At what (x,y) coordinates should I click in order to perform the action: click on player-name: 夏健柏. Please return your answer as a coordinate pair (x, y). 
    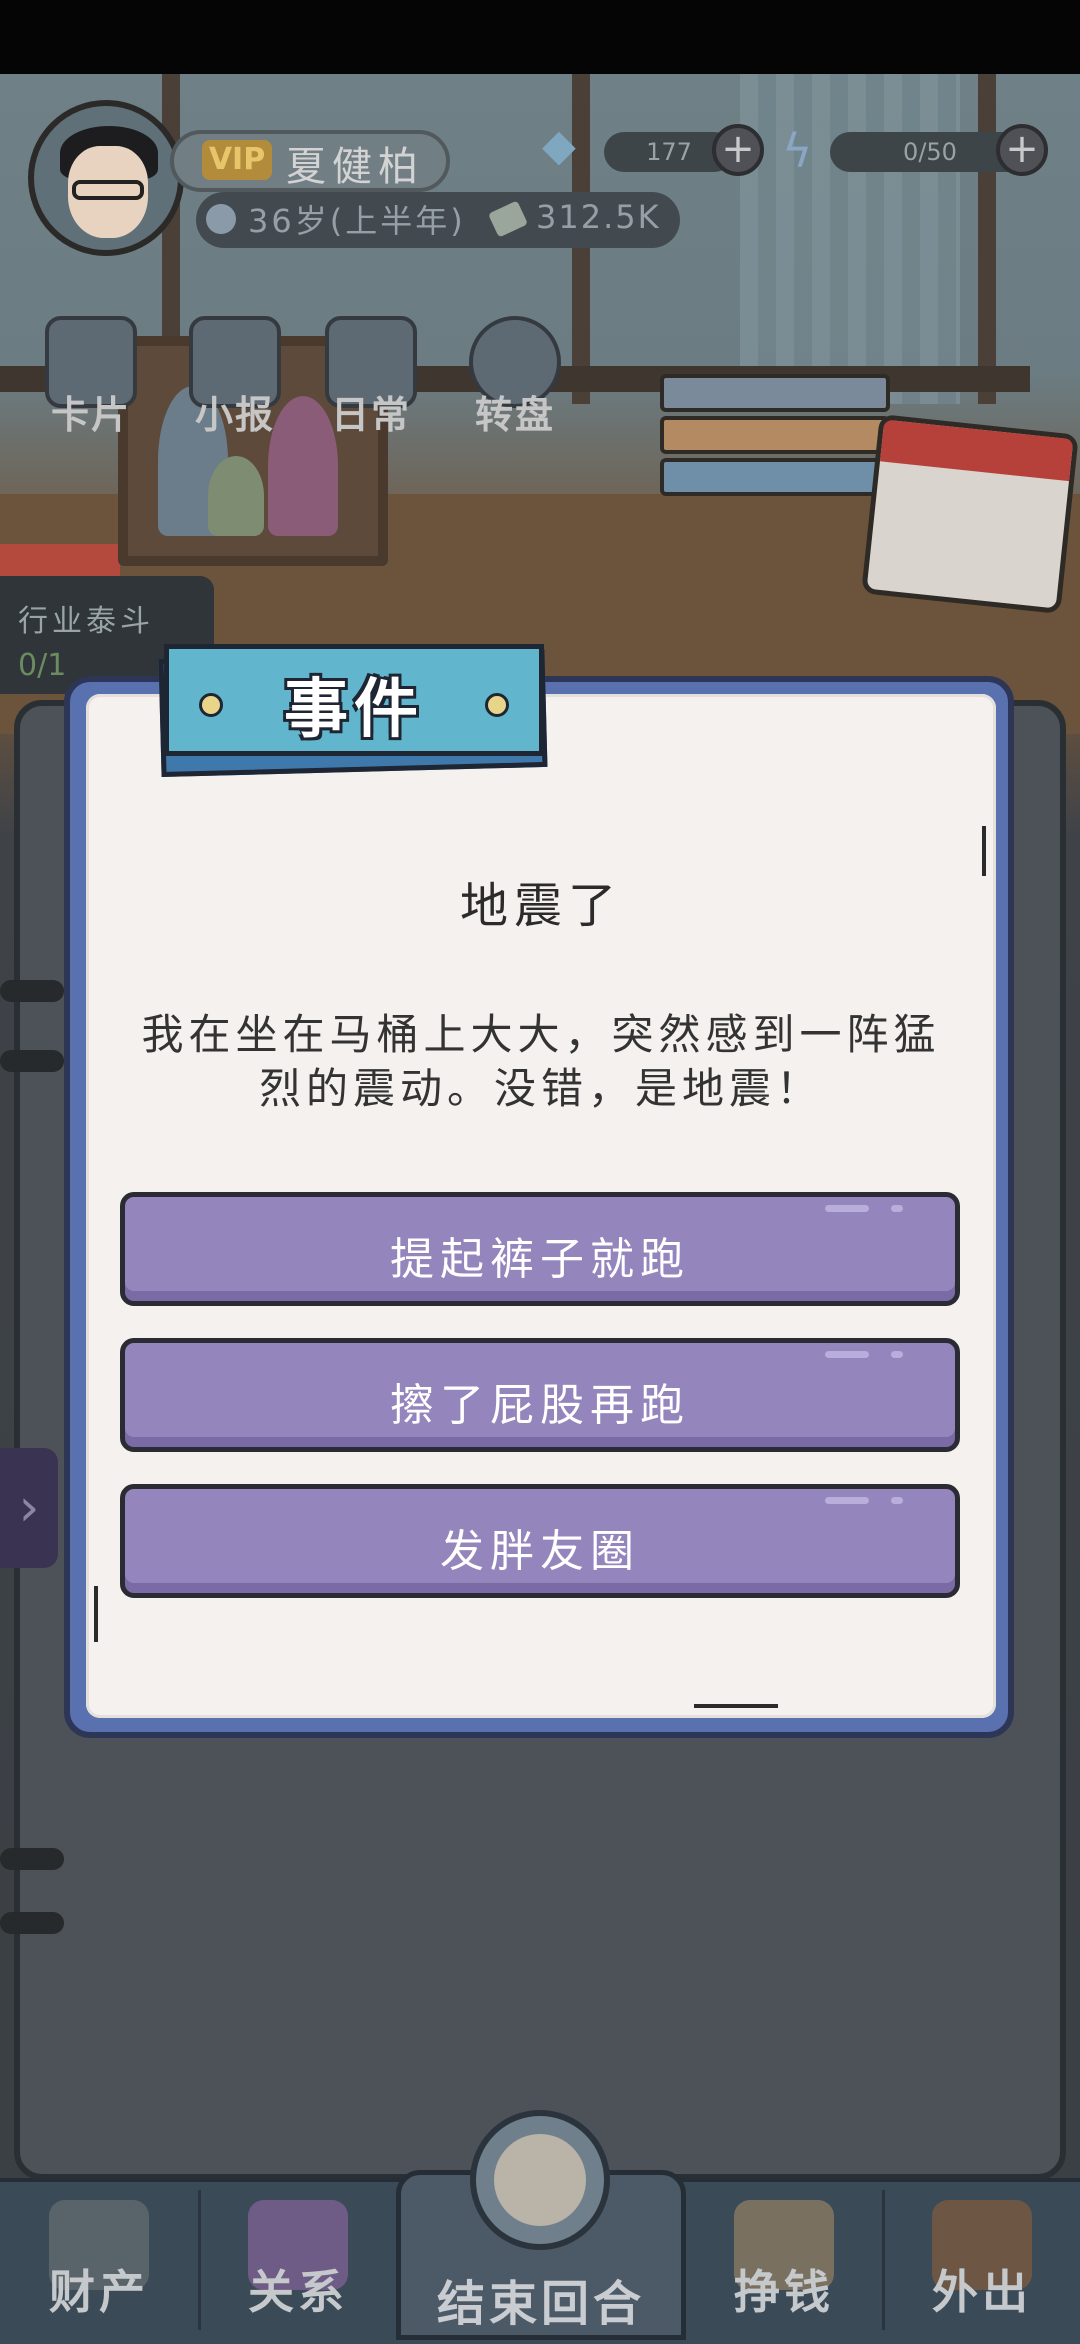
    Looking at the image, I should click on (355, 167).